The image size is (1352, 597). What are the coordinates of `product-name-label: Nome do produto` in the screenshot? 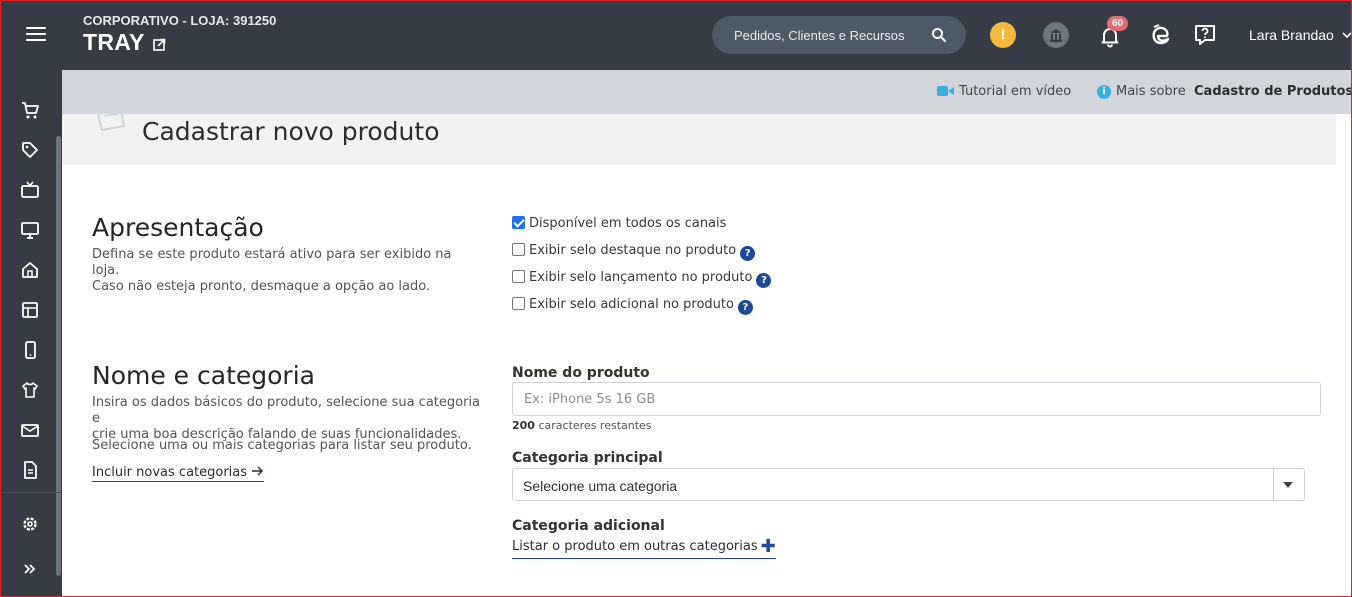 It's located at (581, 373).